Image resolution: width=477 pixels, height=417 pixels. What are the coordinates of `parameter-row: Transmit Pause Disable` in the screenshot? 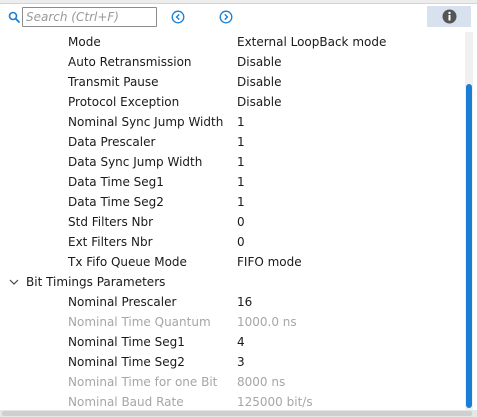 It's located at (234, 82).